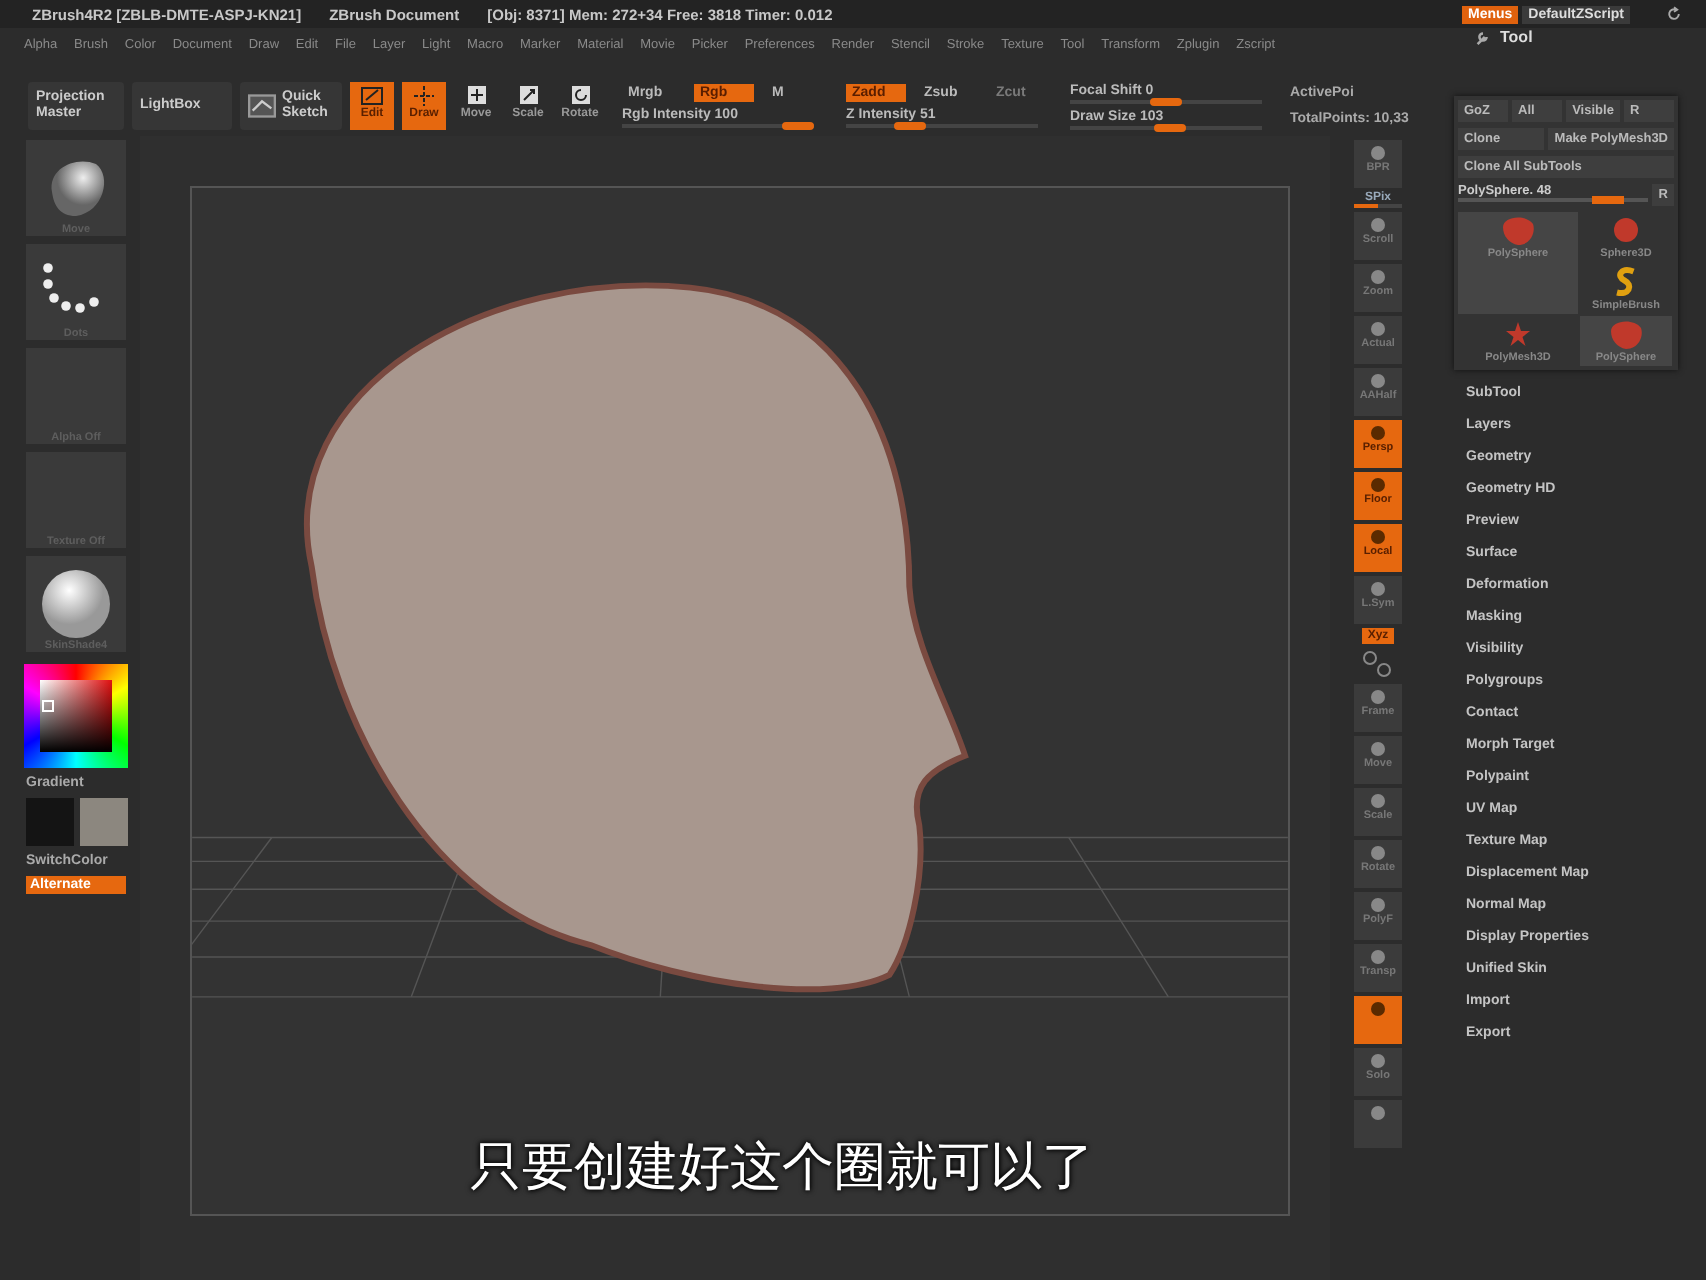  What do you see at coordinates (1674, 14) in the screenshot?
I see `refresh-icon` at bounding box center [1674, 14].